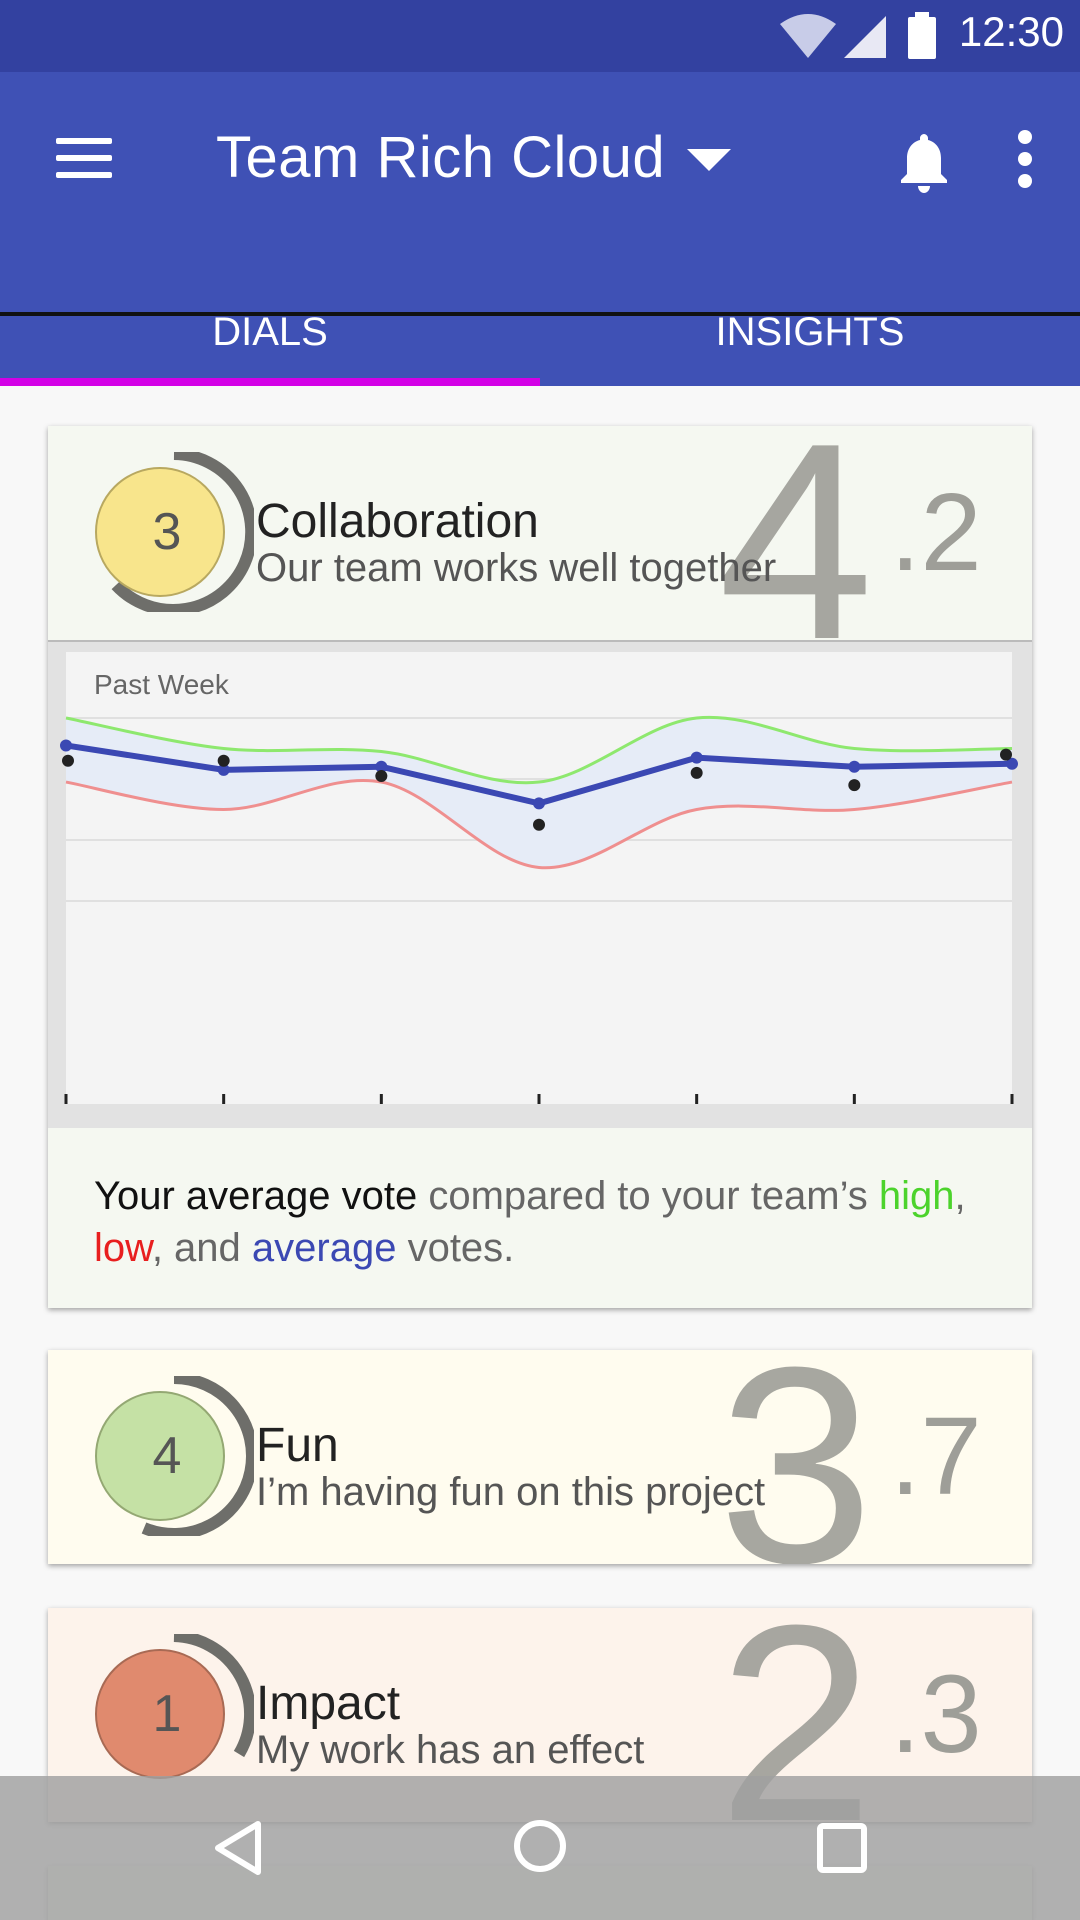 The width and height of the screenshot is (1080, 1920). Describe the element at coordinates (162, 684) in the screenshot. I see `chart-title: Past Week` at that location.